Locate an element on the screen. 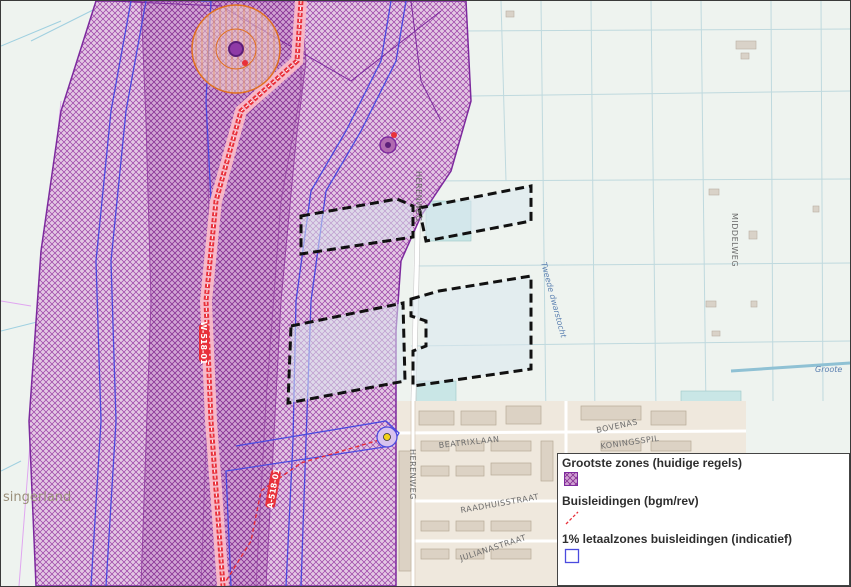  street-label-middelweg: MIDDELWEG is located at coordinates (734, 240).